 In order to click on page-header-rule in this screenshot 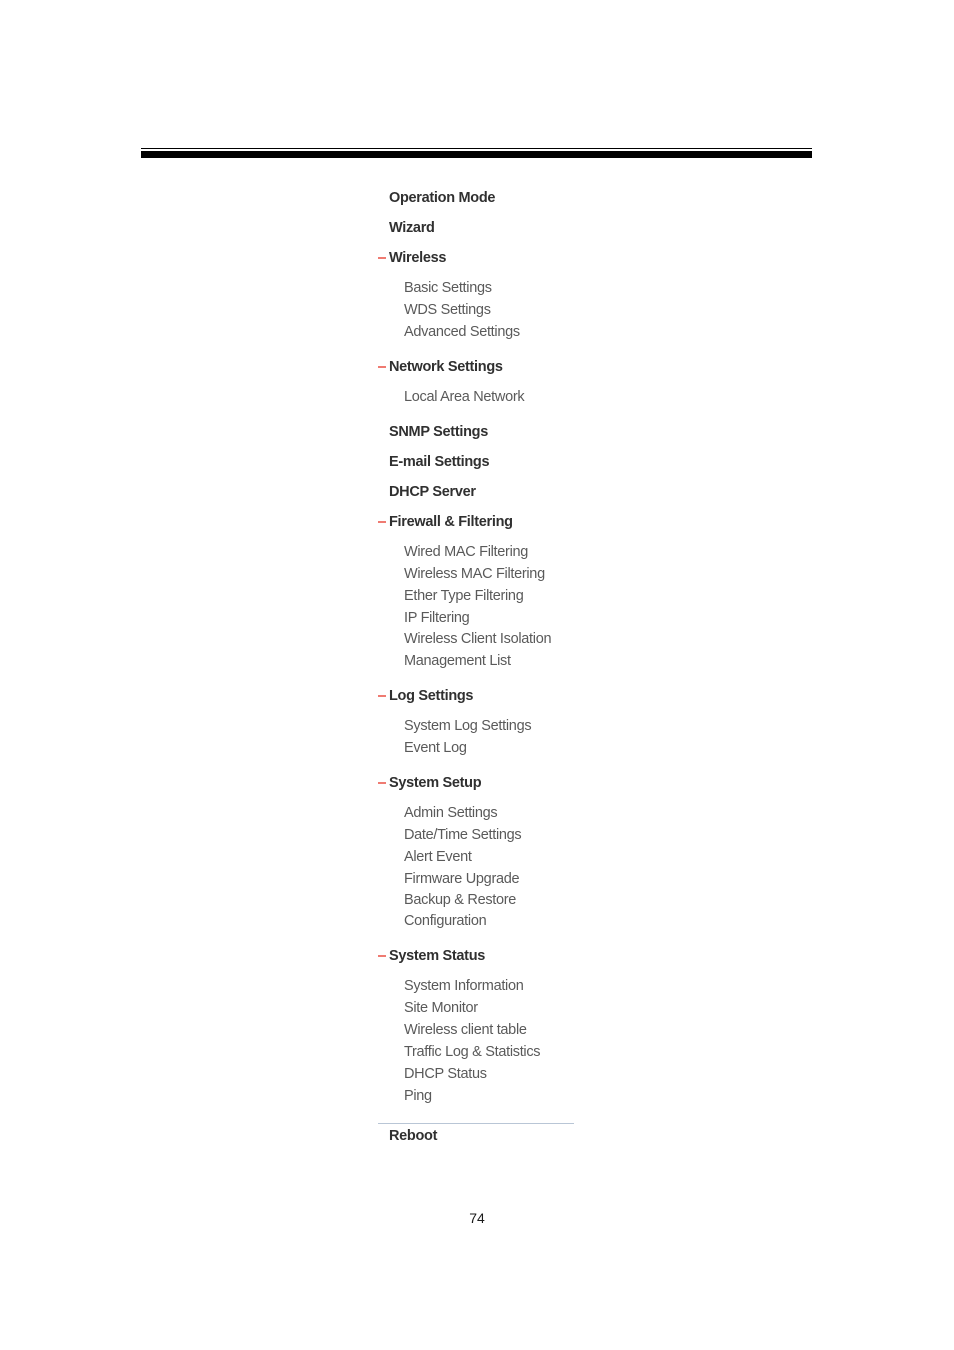, I will do `click(476, 153)`.